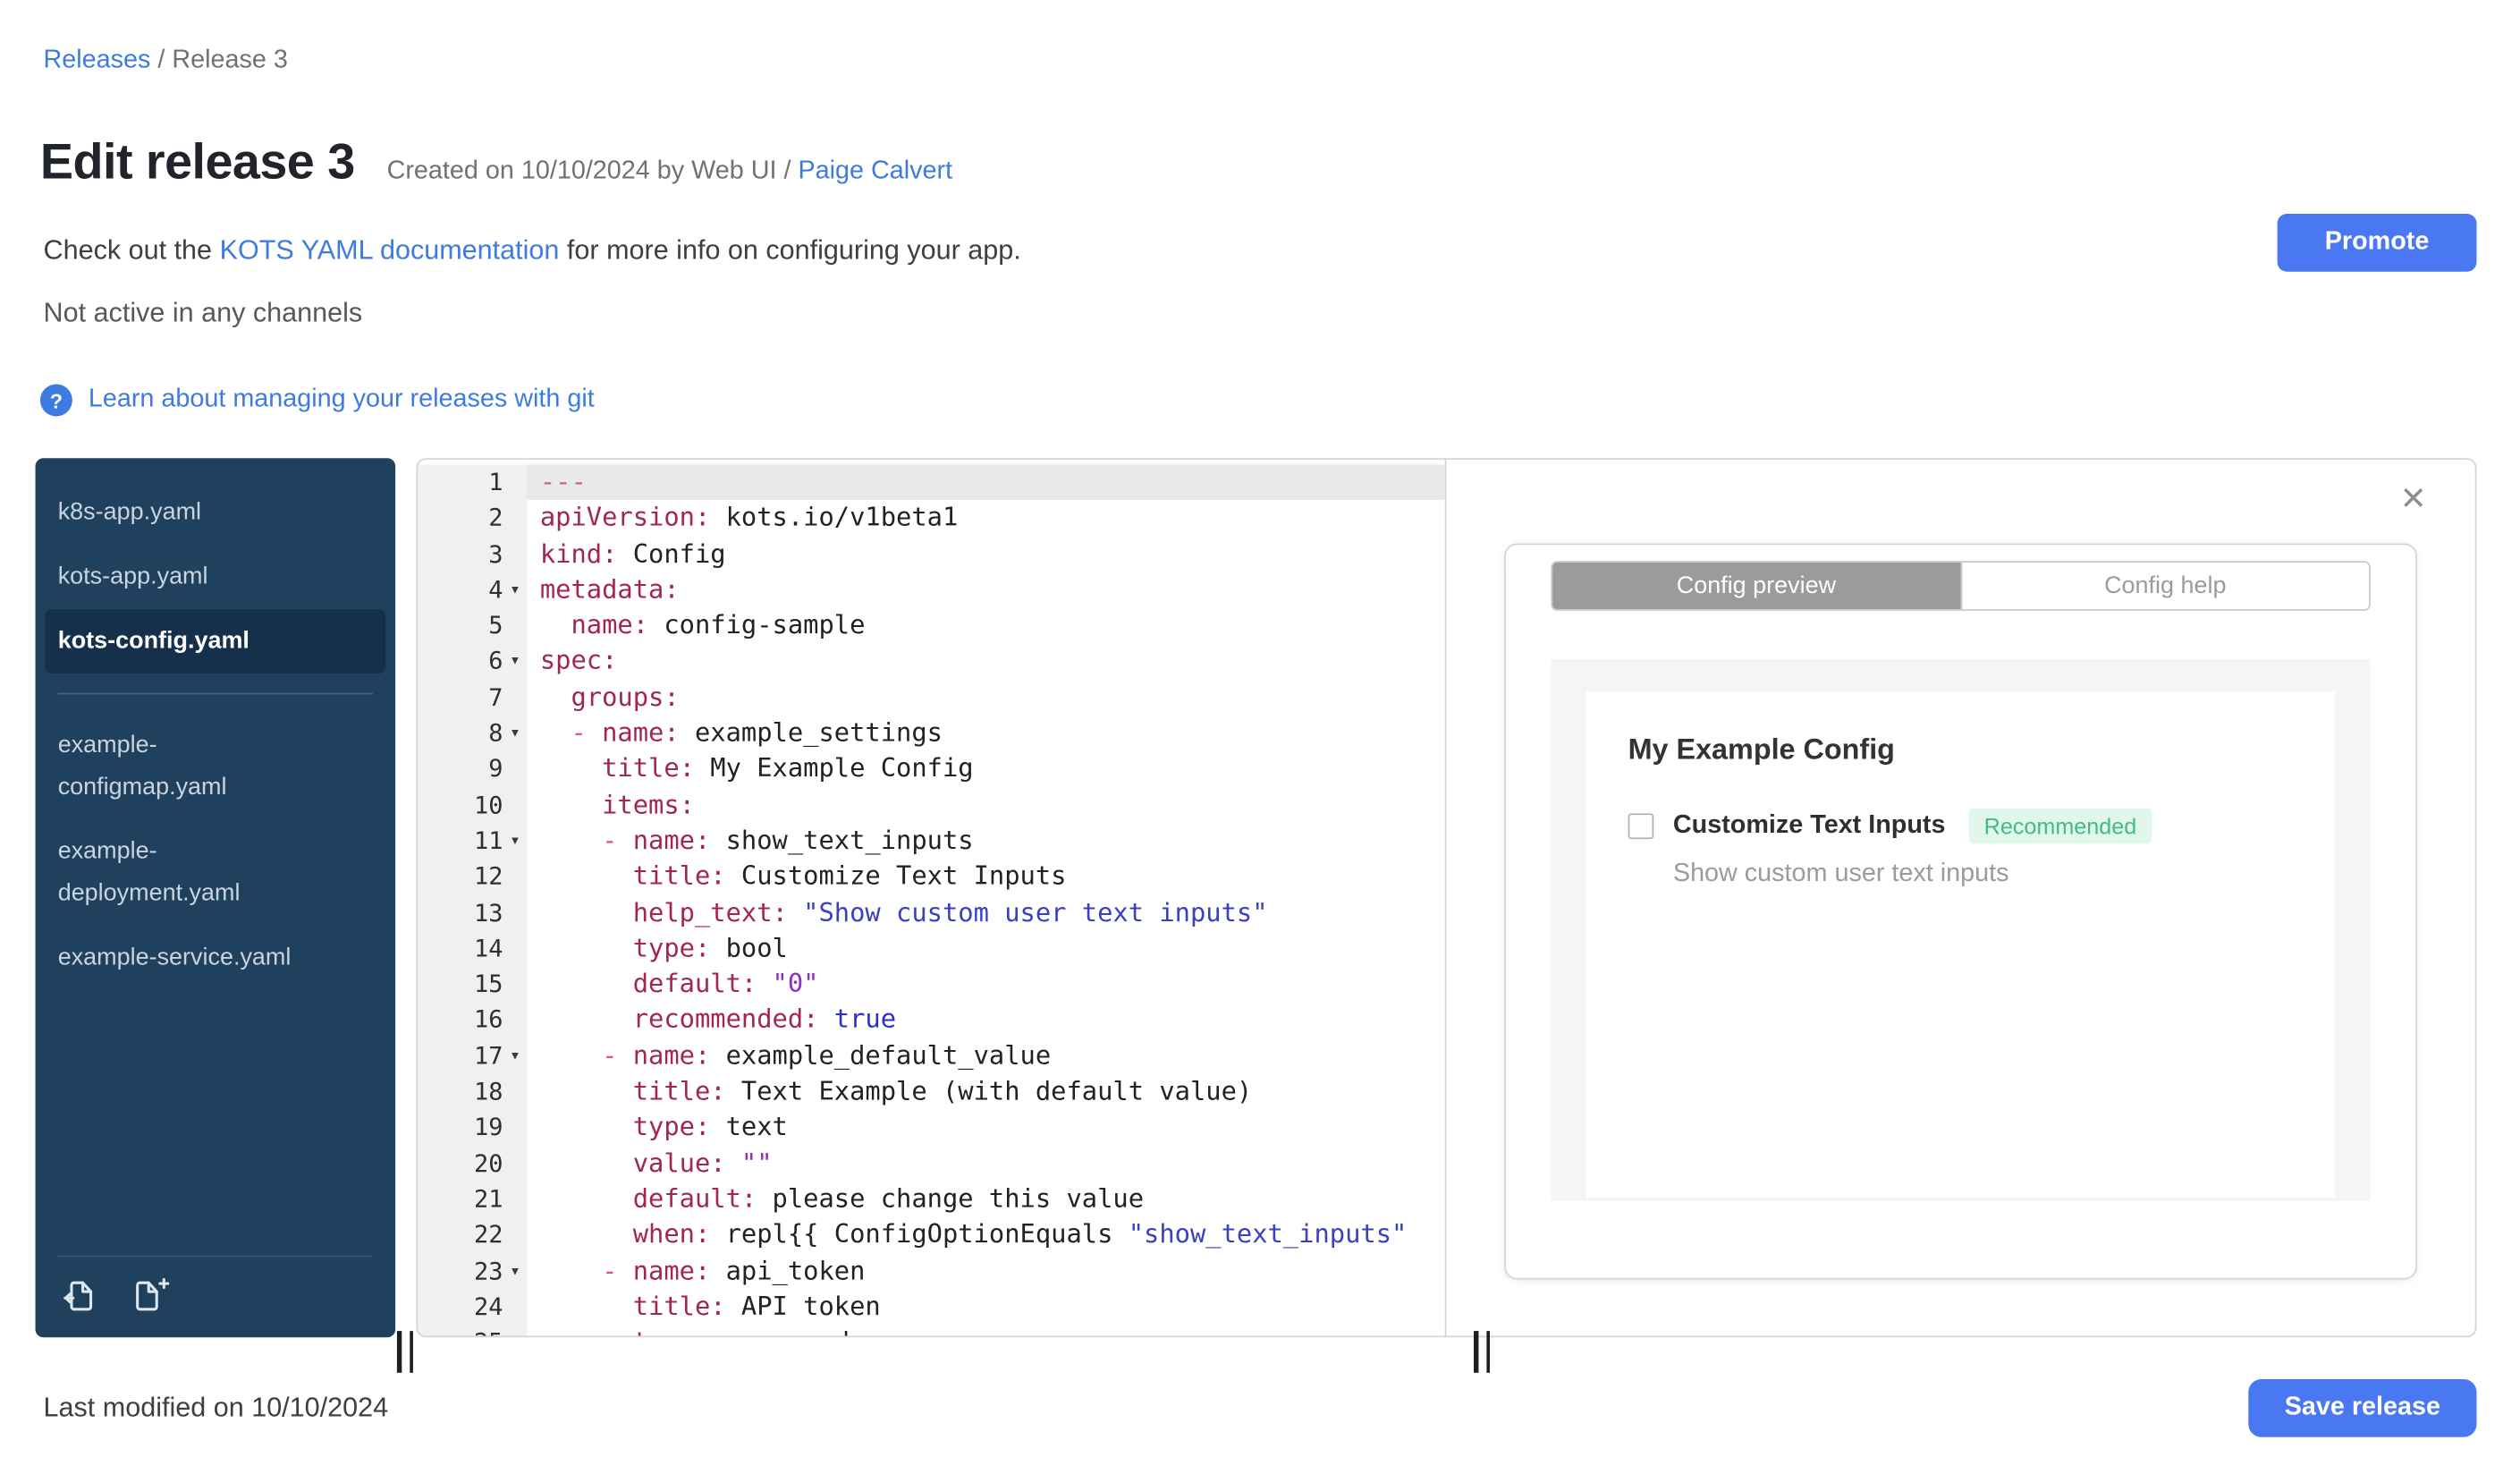 The image size is (2520, 1474). Describe the element at coordinates (679, 1090) in the screenshot. I see `token-key: title:` at that location.